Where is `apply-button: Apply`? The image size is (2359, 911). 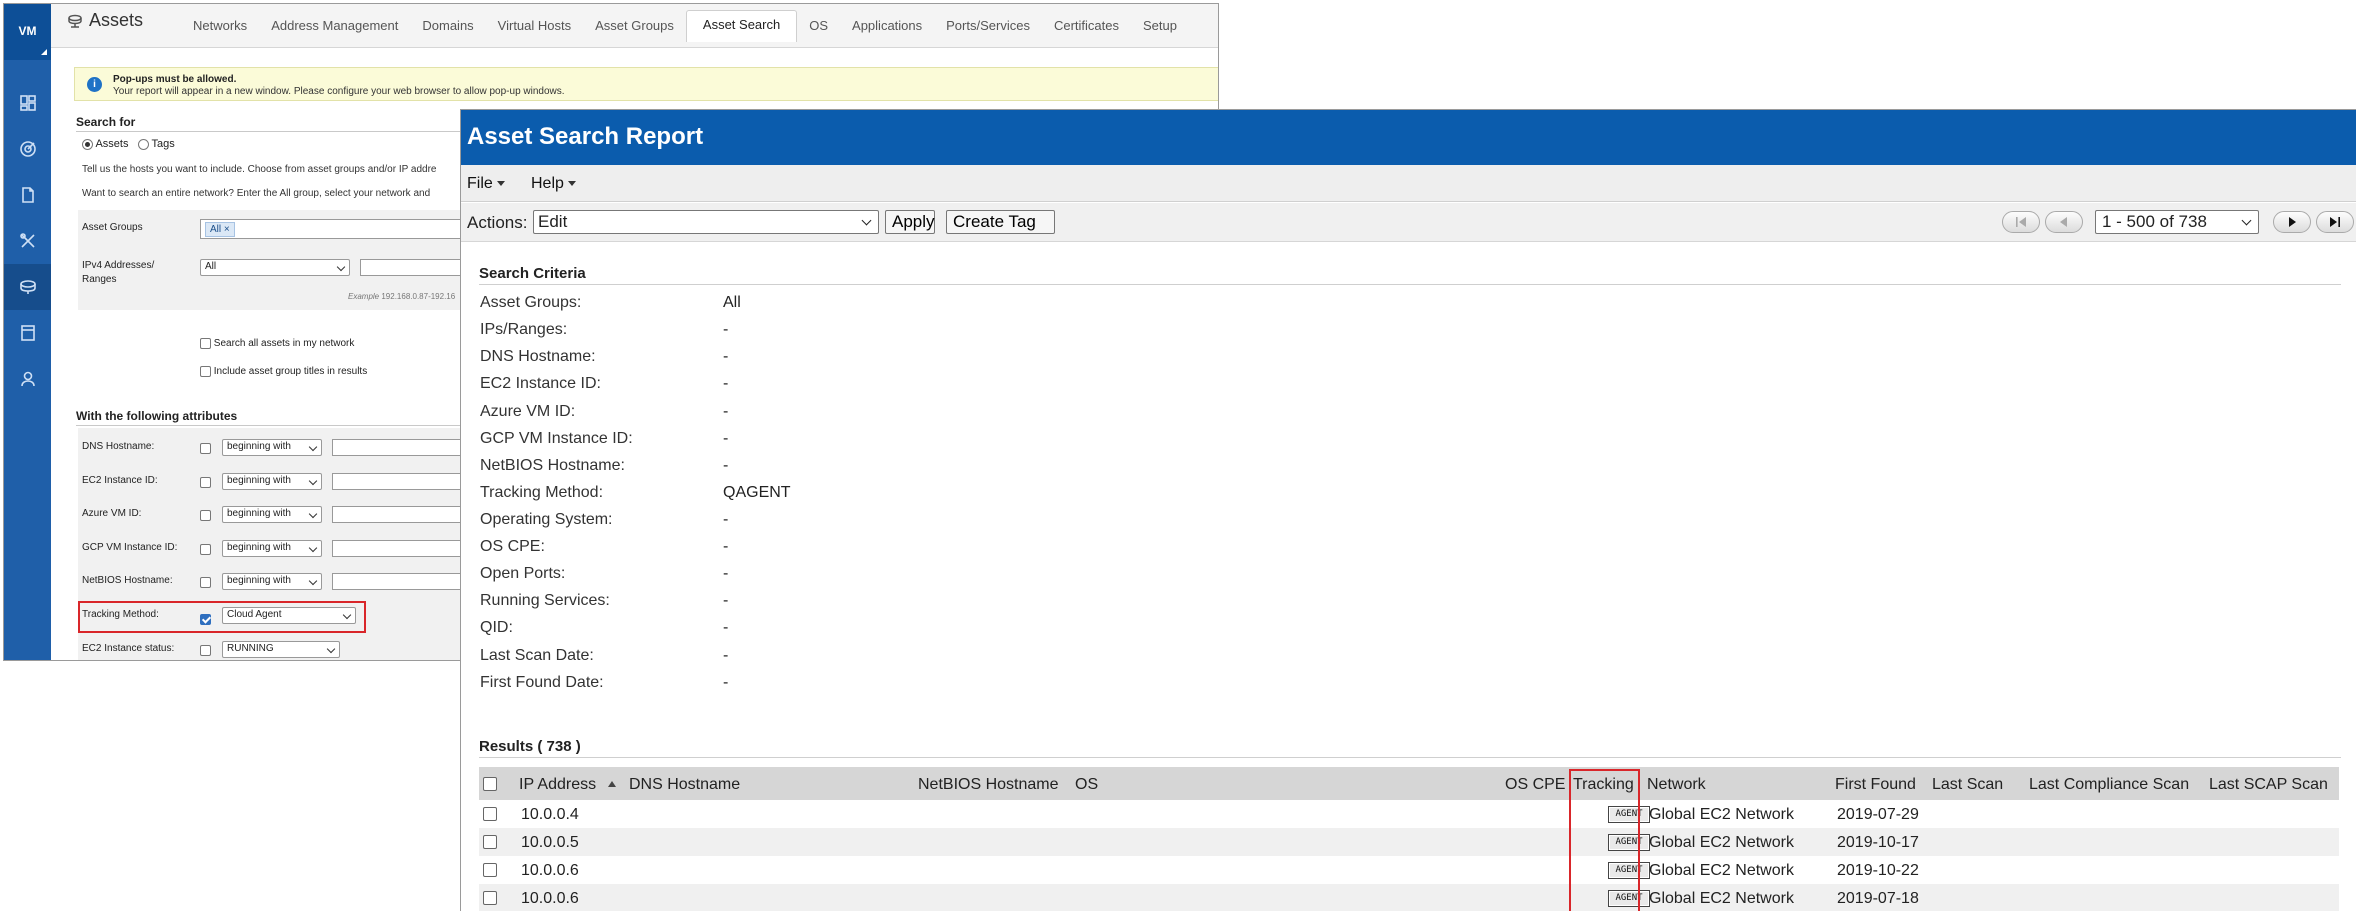 apply-button: Apply is located at coordinates (910, 222).